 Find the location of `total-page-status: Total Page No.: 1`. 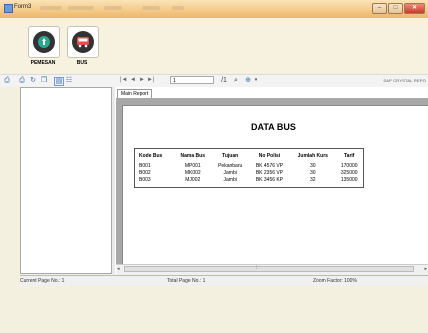

total-page-status: Total Page No.: 1 is located at coordinates (186, 281).